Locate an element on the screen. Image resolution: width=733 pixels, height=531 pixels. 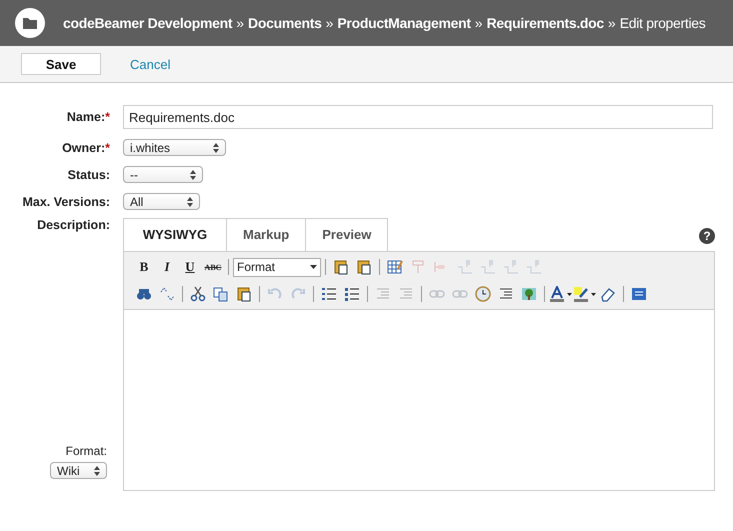
format-button: U is located at coordinates (190, 267).